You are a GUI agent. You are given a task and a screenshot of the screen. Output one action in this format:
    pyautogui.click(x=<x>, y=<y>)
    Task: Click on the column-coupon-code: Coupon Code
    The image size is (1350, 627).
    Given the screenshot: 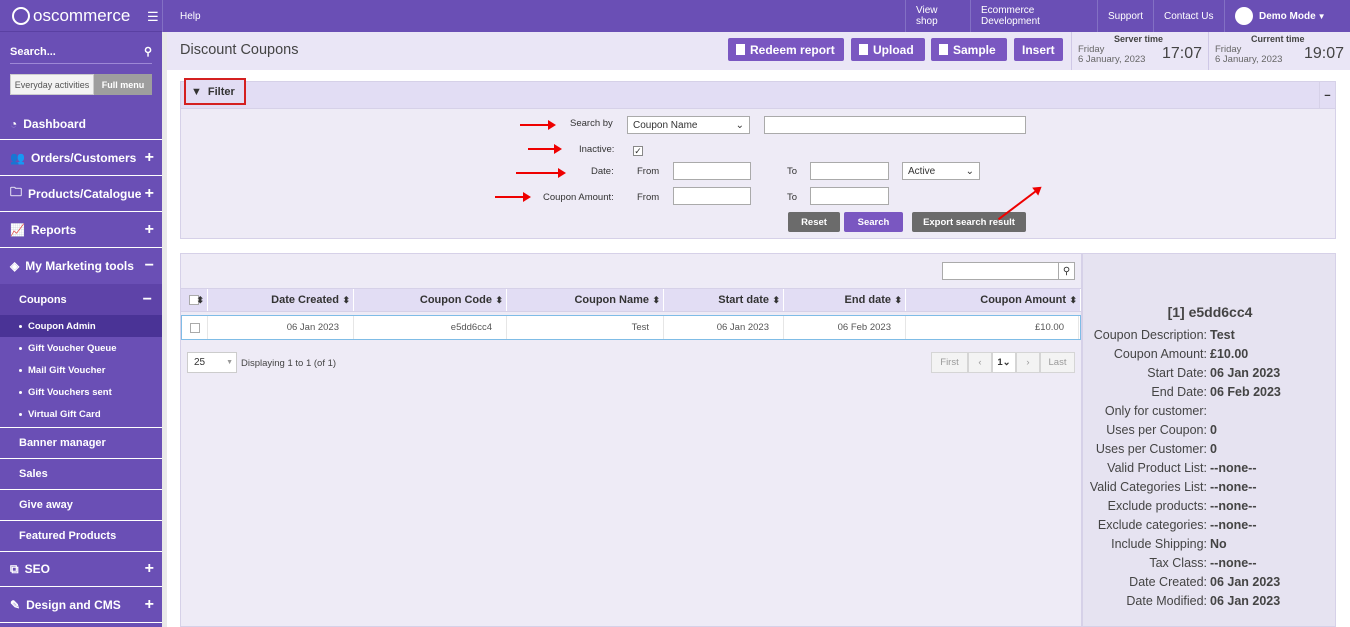 What is the action you would take?
    pyautogui.click(x=430, y=300)
    